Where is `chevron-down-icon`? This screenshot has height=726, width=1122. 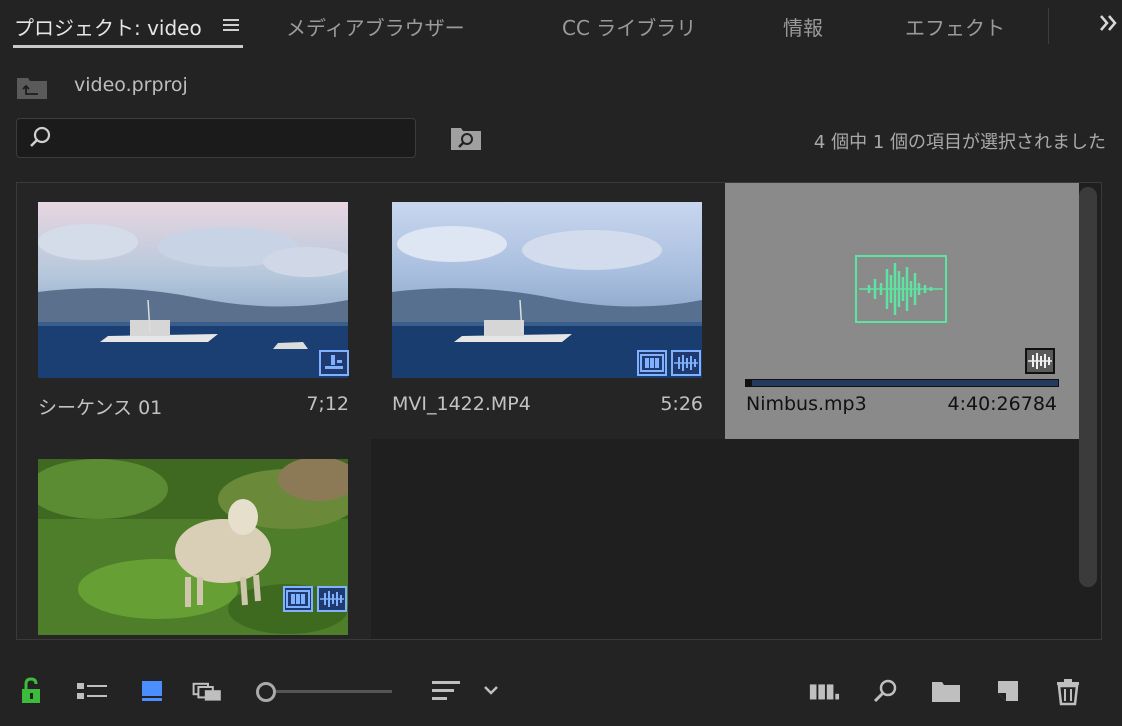 chevron-down-icon is located at coordinates (494, 691).